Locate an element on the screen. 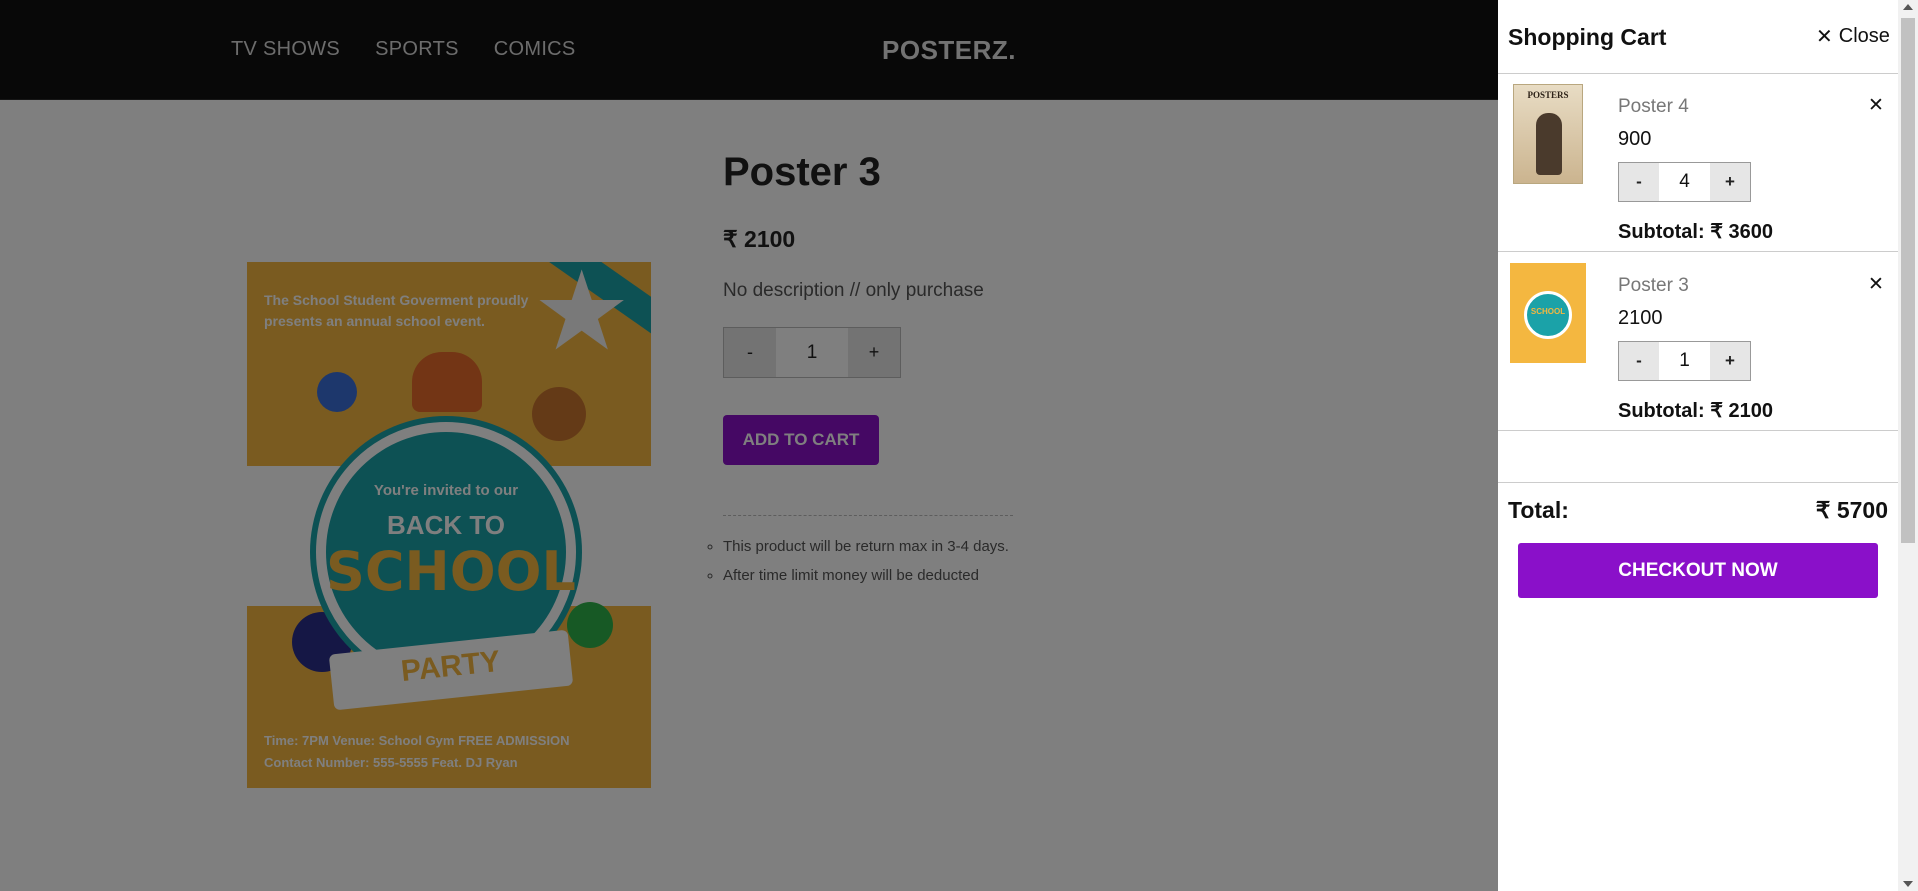  close-icon: ✕ is located at coordinates (1824, 37).